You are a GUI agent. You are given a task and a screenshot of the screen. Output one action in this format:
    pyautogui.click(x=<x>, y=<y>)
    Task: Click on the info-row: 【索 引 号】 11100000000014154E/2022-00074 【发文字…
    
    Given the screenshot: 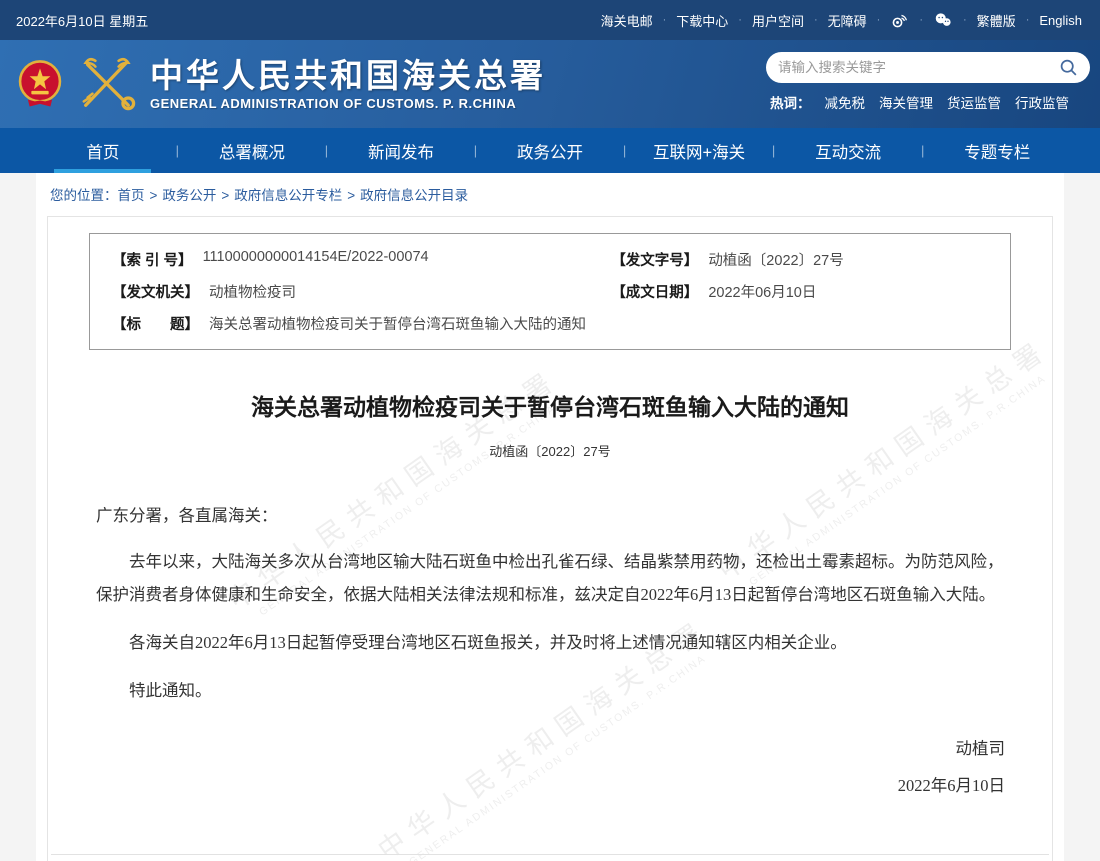 What is the action you would take?
    pyautogui.click(x=550, y=259)
    